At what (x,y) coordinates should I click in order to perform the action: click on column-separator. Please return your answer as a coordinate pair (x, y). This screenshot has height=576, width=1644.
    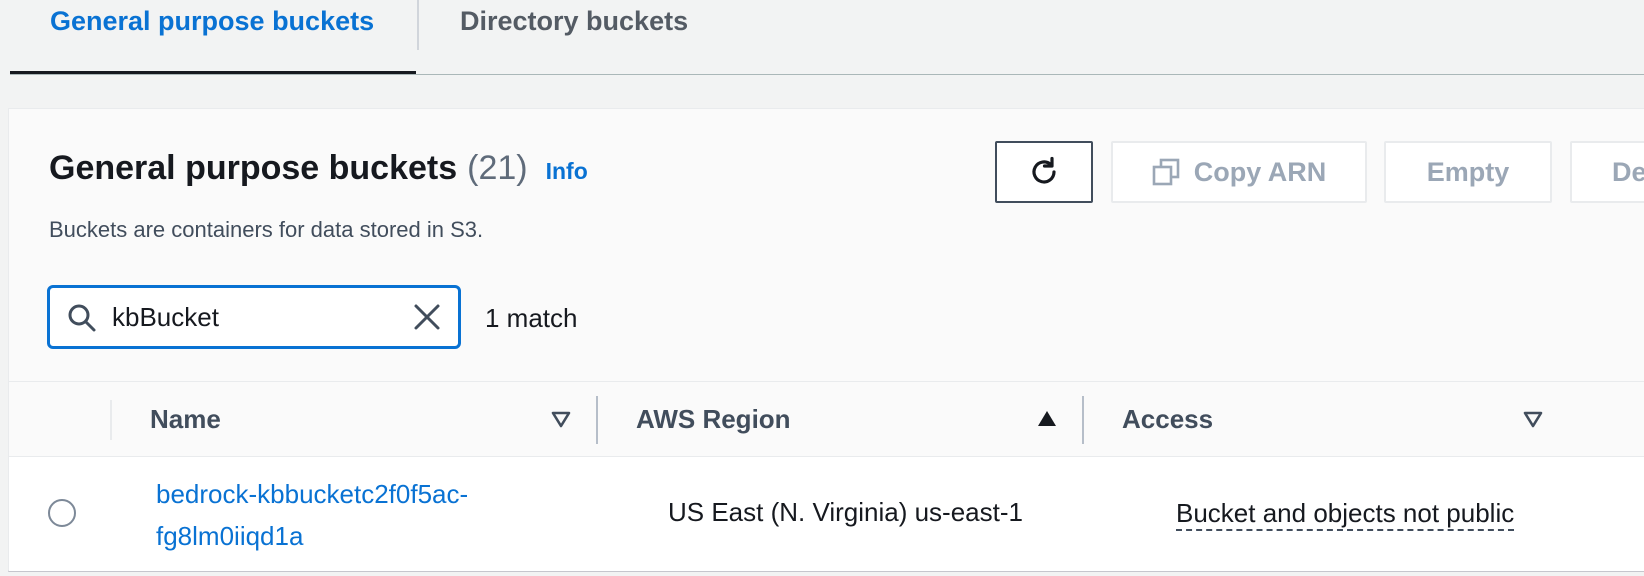
    Looking at the image, I should click on (111, 420).